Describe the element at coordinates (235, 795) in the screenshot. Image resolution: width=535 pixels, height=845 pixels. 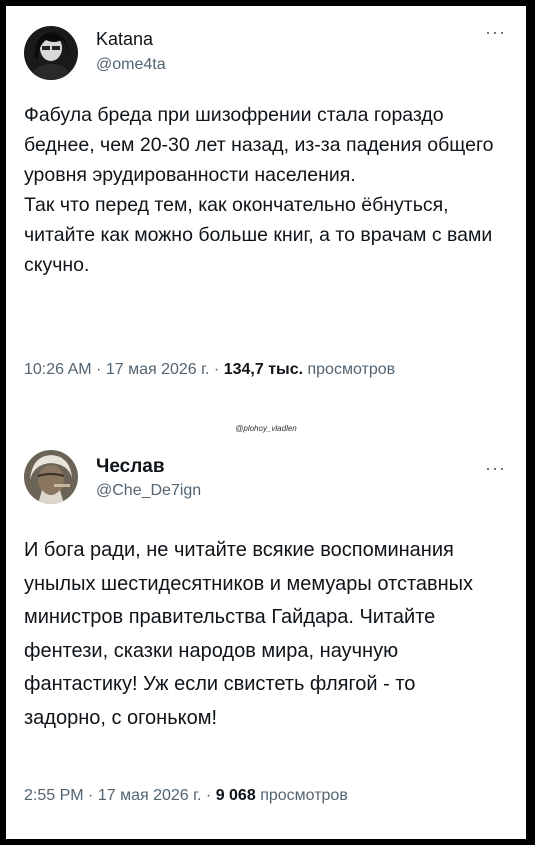
I see `views-count: 9 068` at that location.